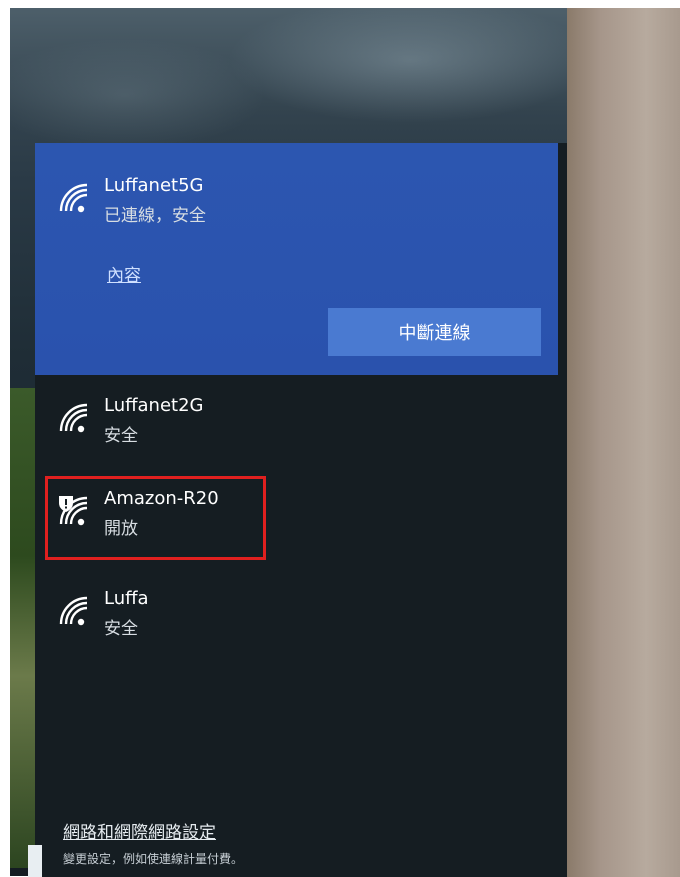 This screenshot has width=680, height=877. Describe the element at coordinates (154, 405) in the screenshot. I see `network-name: Luffanet2G` at that location.